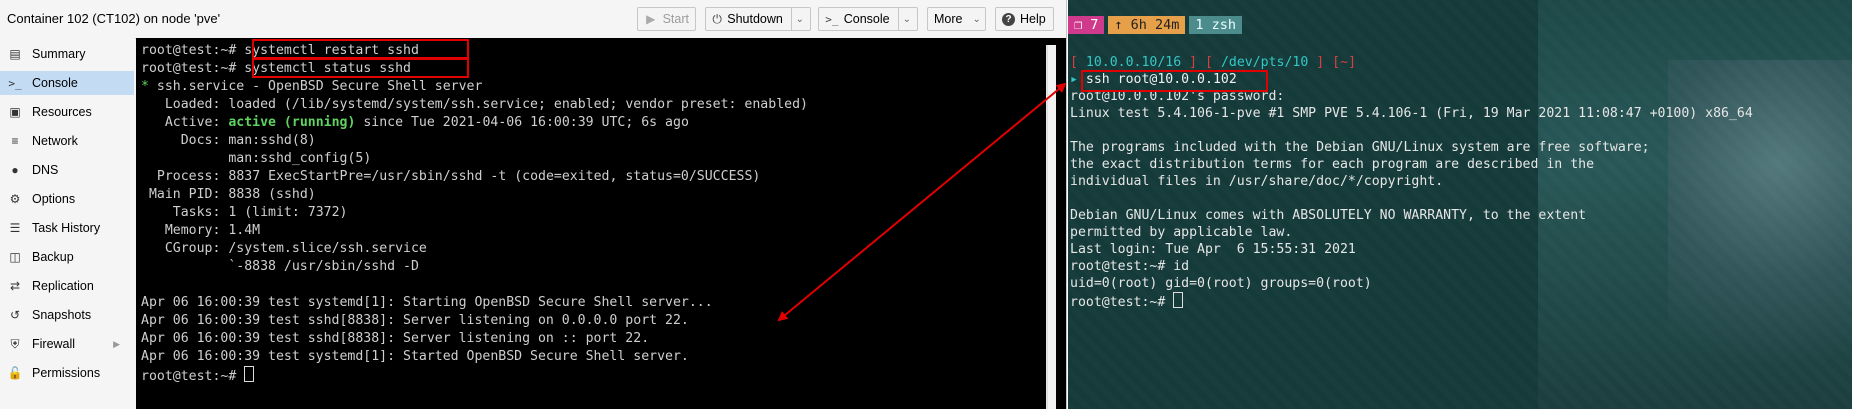  I want to click on network-icon: ≡, so click(15, 141).